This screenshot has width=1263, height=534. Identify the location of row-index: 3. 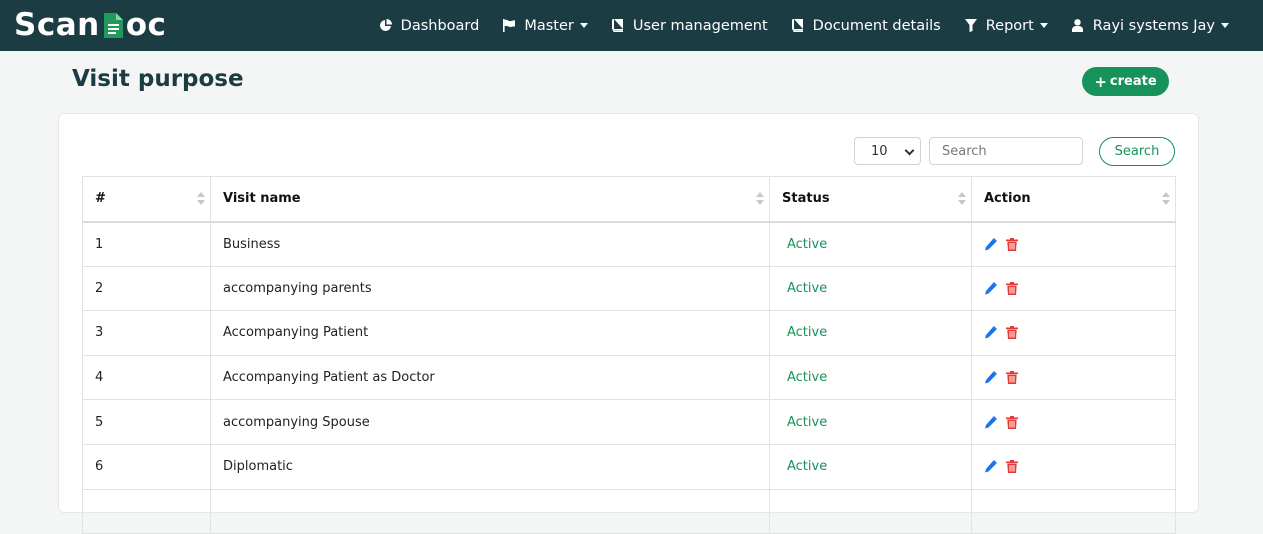
(146, 333).